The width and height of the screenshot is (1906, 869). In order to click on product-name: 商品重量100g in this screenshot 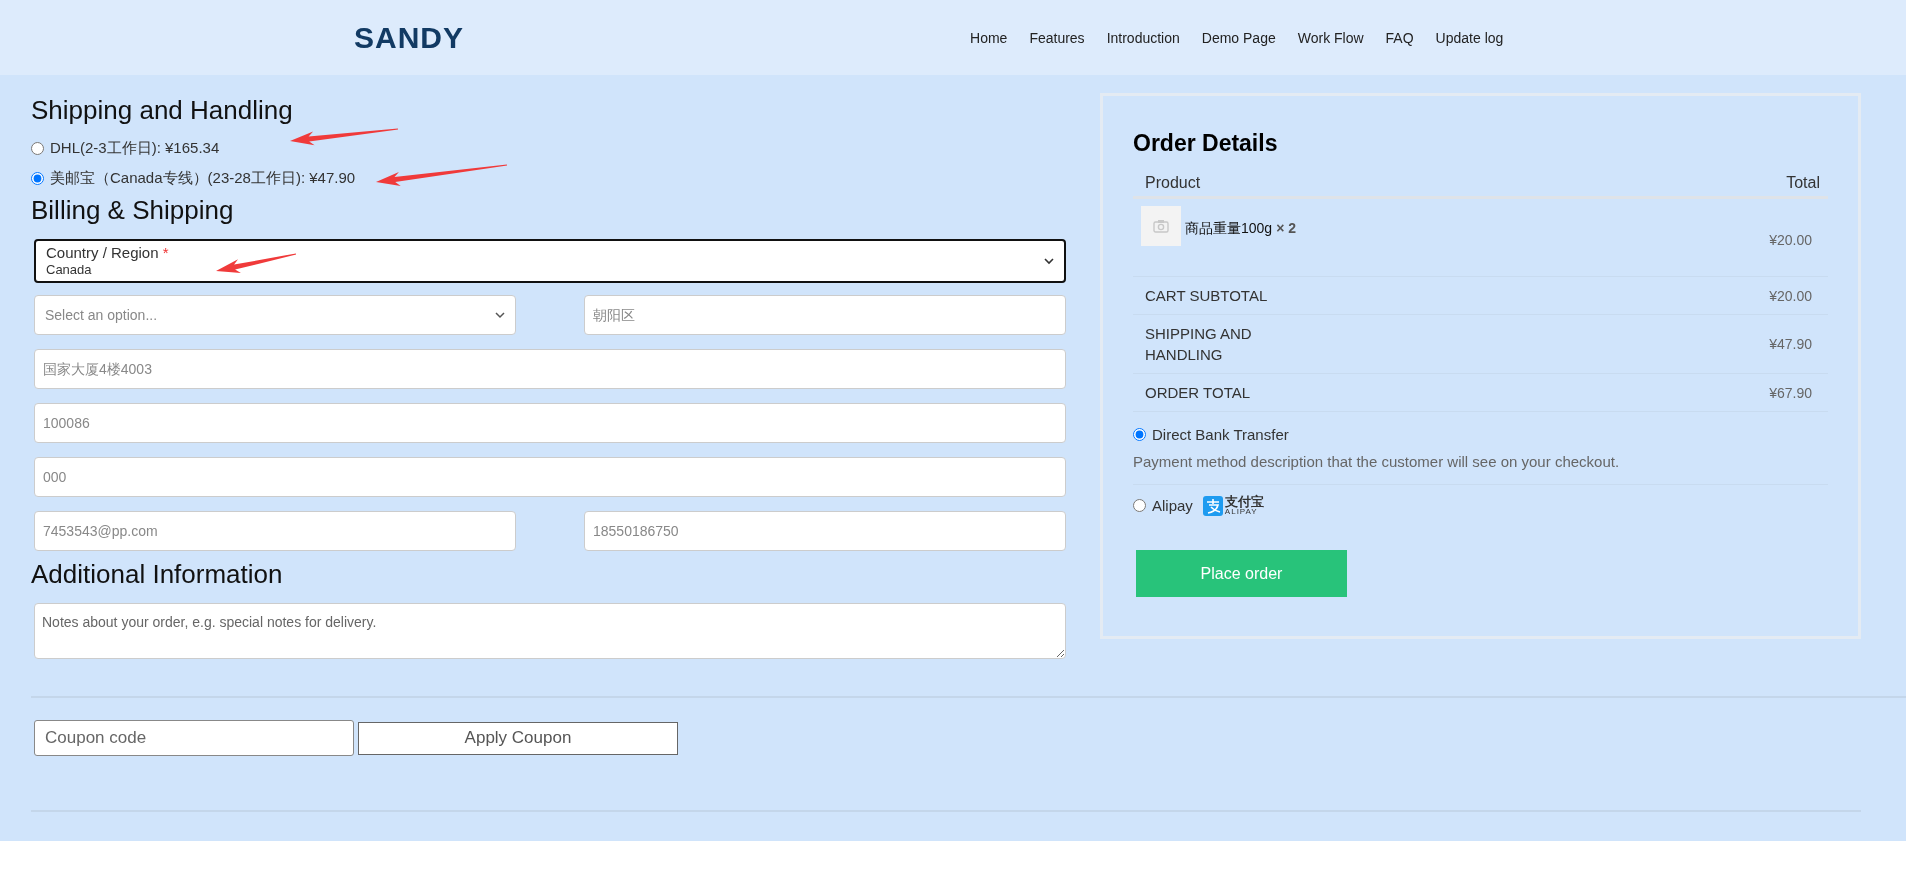, I will do `click(1229, 229)`.